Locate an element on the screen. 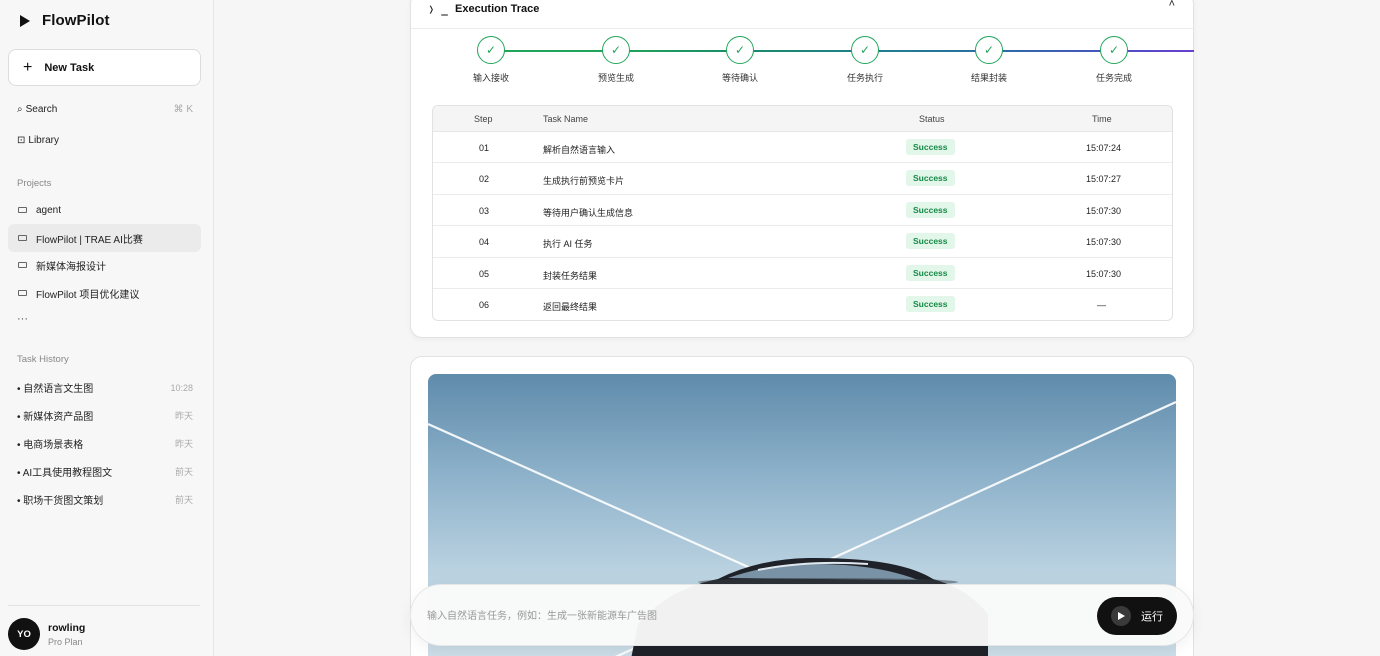  new-task-button: + New Task is located at coordinates (104, 67).